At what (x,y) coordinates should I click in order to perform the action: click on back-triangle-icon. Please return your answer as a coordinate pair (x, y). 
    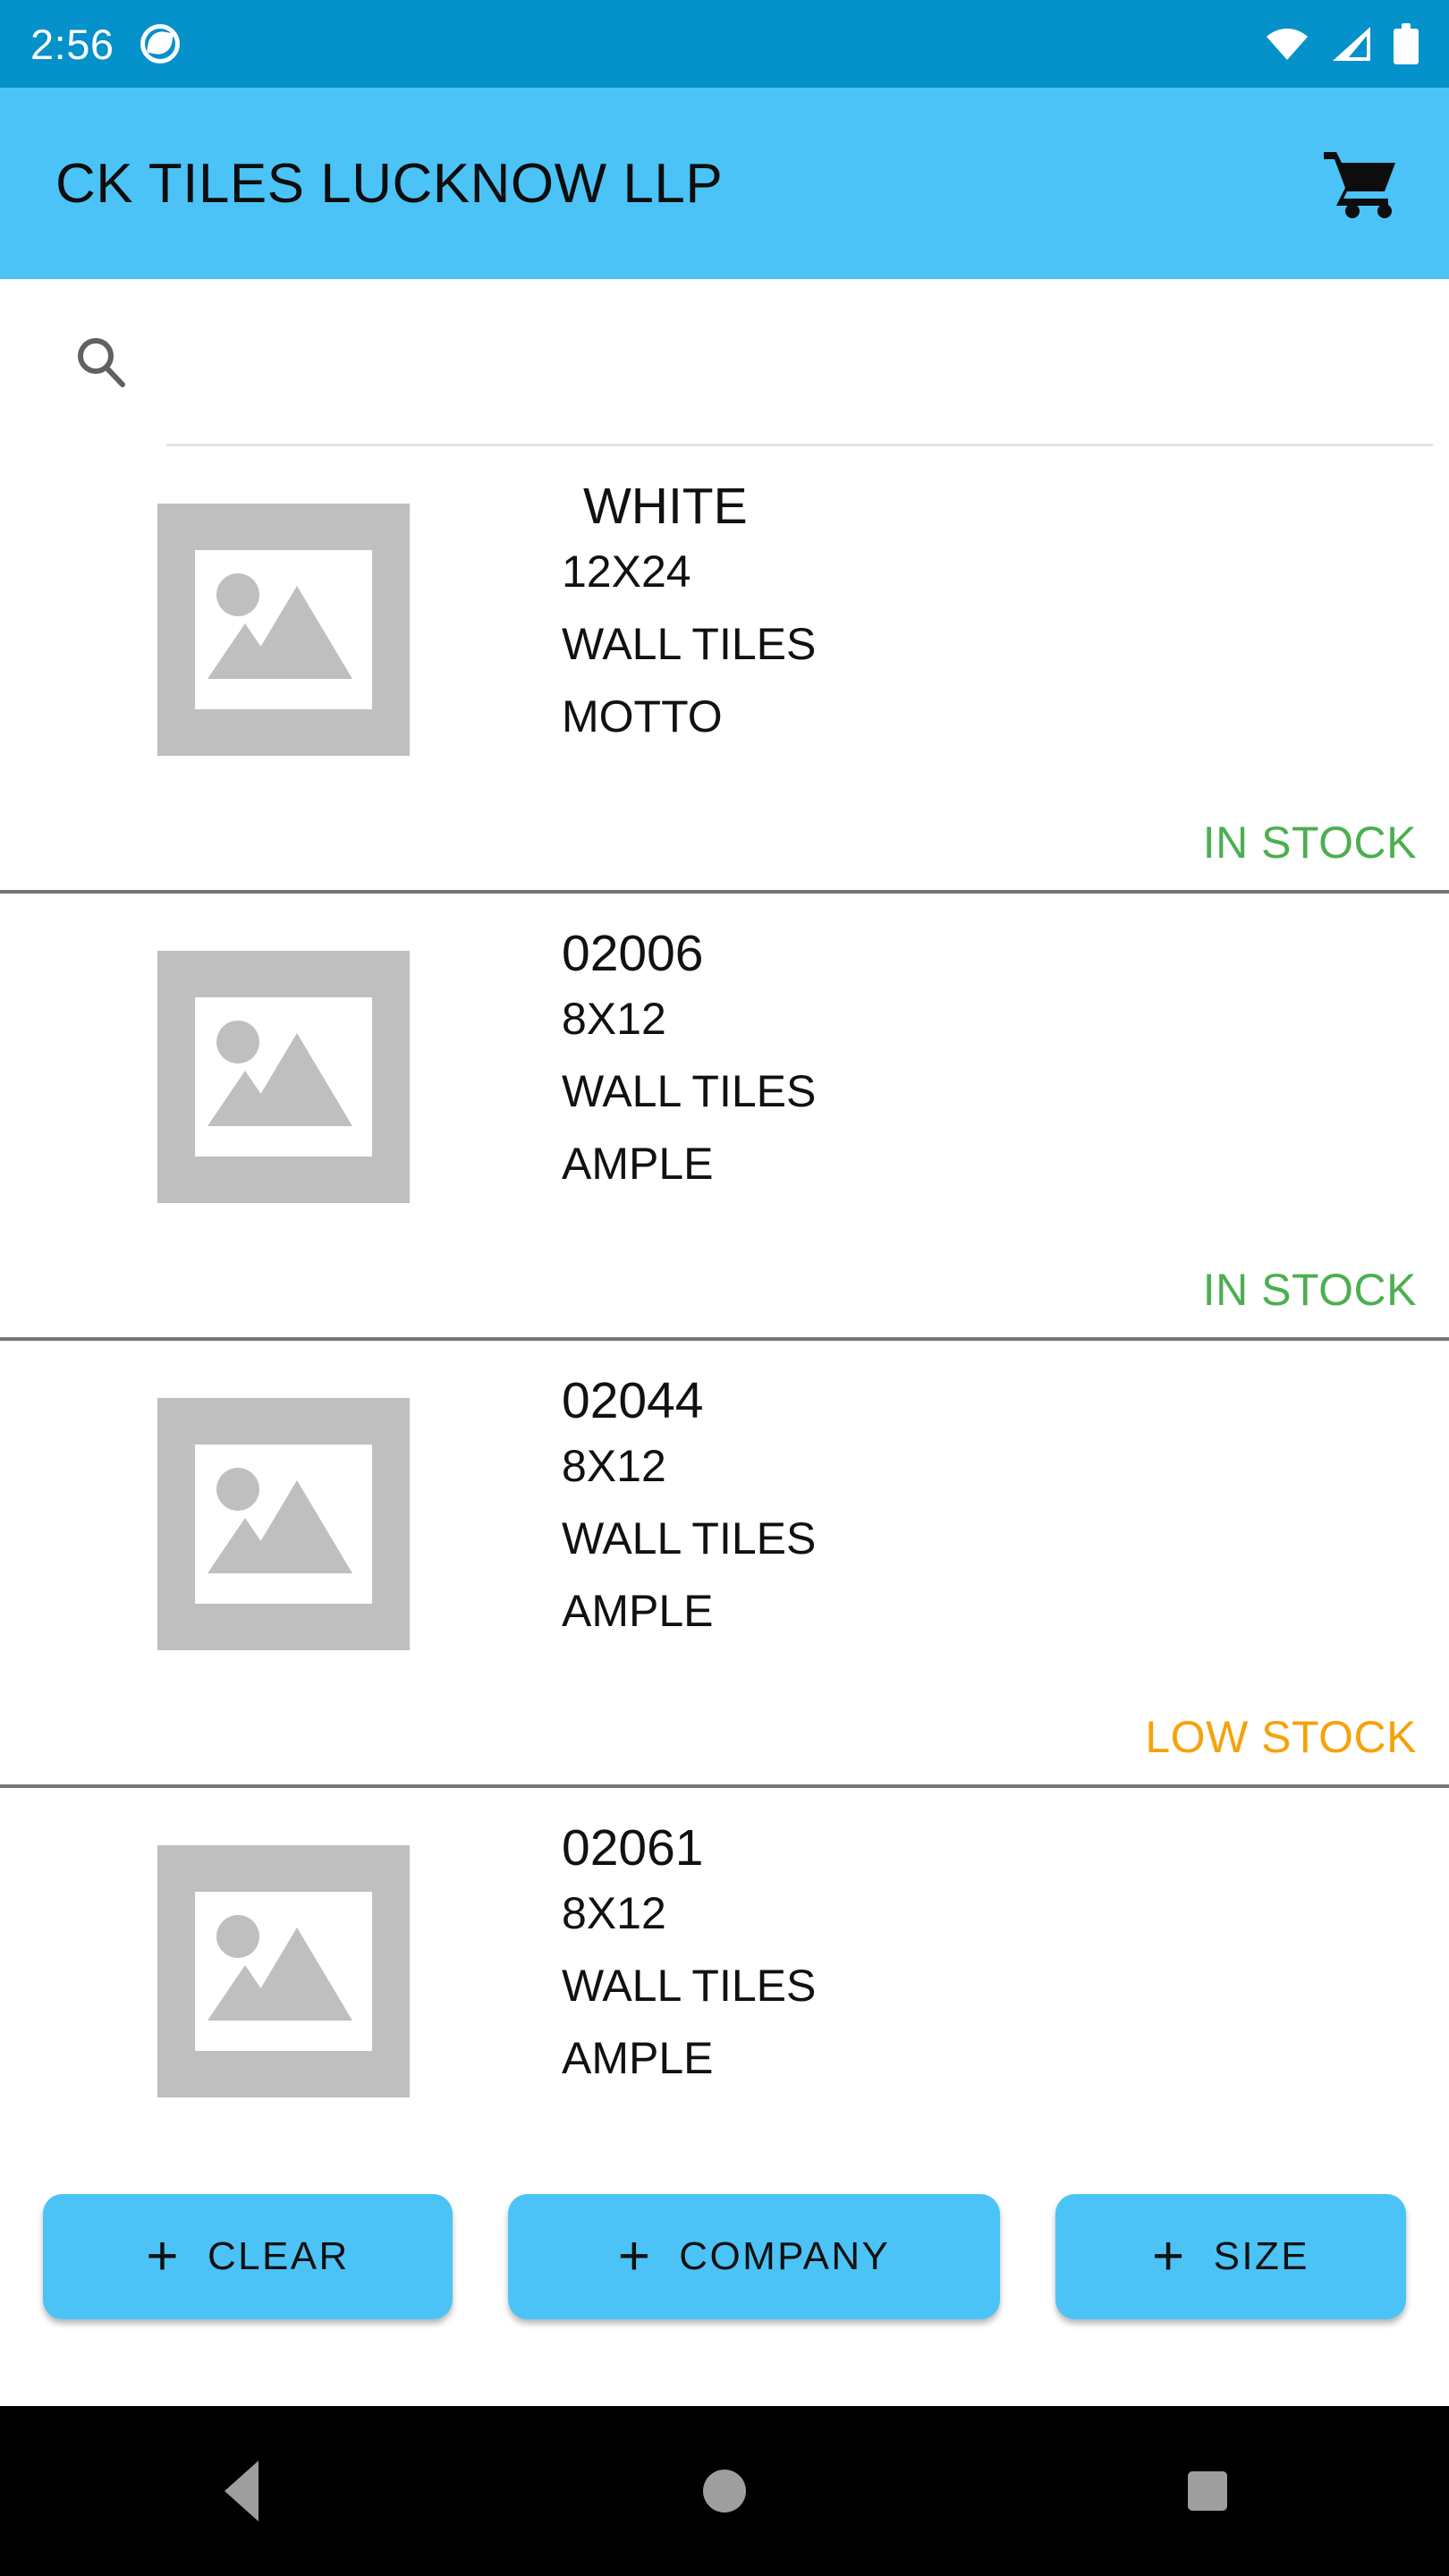
    Looking at the image, I should click on (241, 2491).